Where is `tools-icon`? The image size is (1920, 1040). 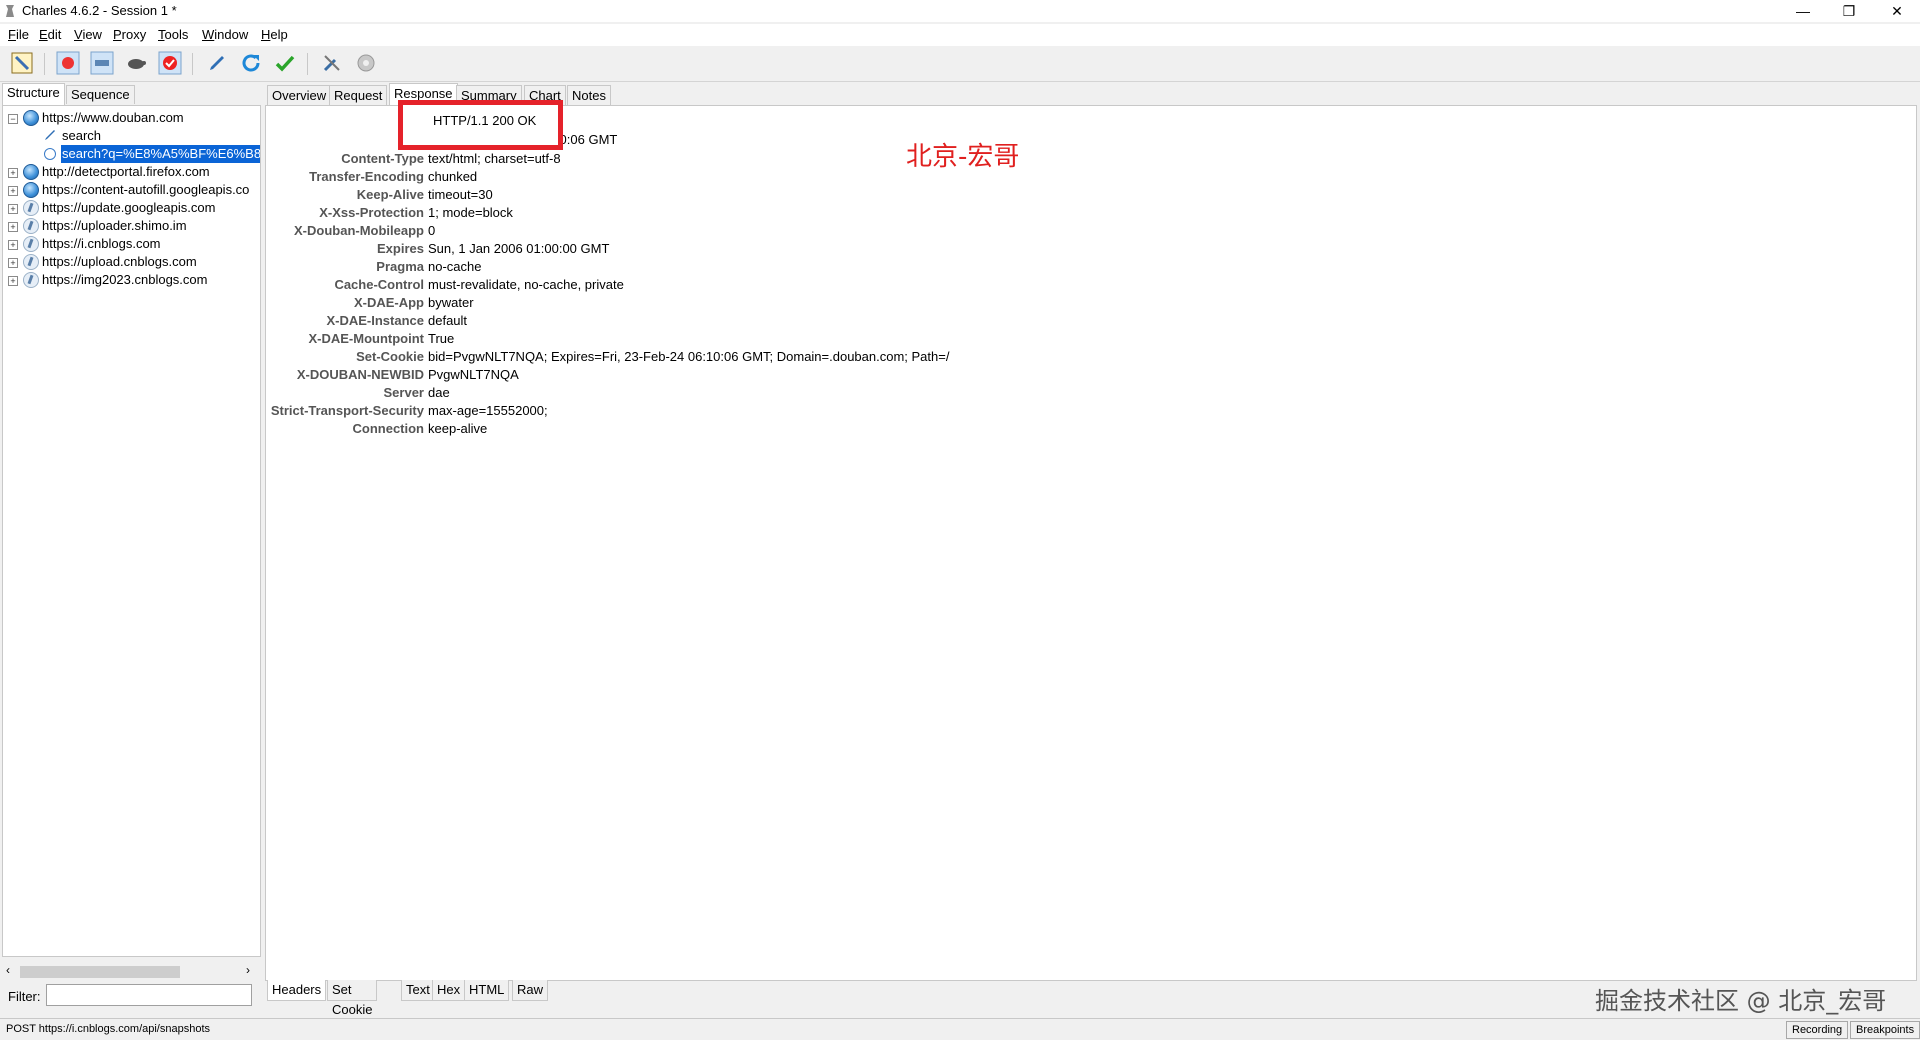
tools-icon is located at coordinates (332, 63).